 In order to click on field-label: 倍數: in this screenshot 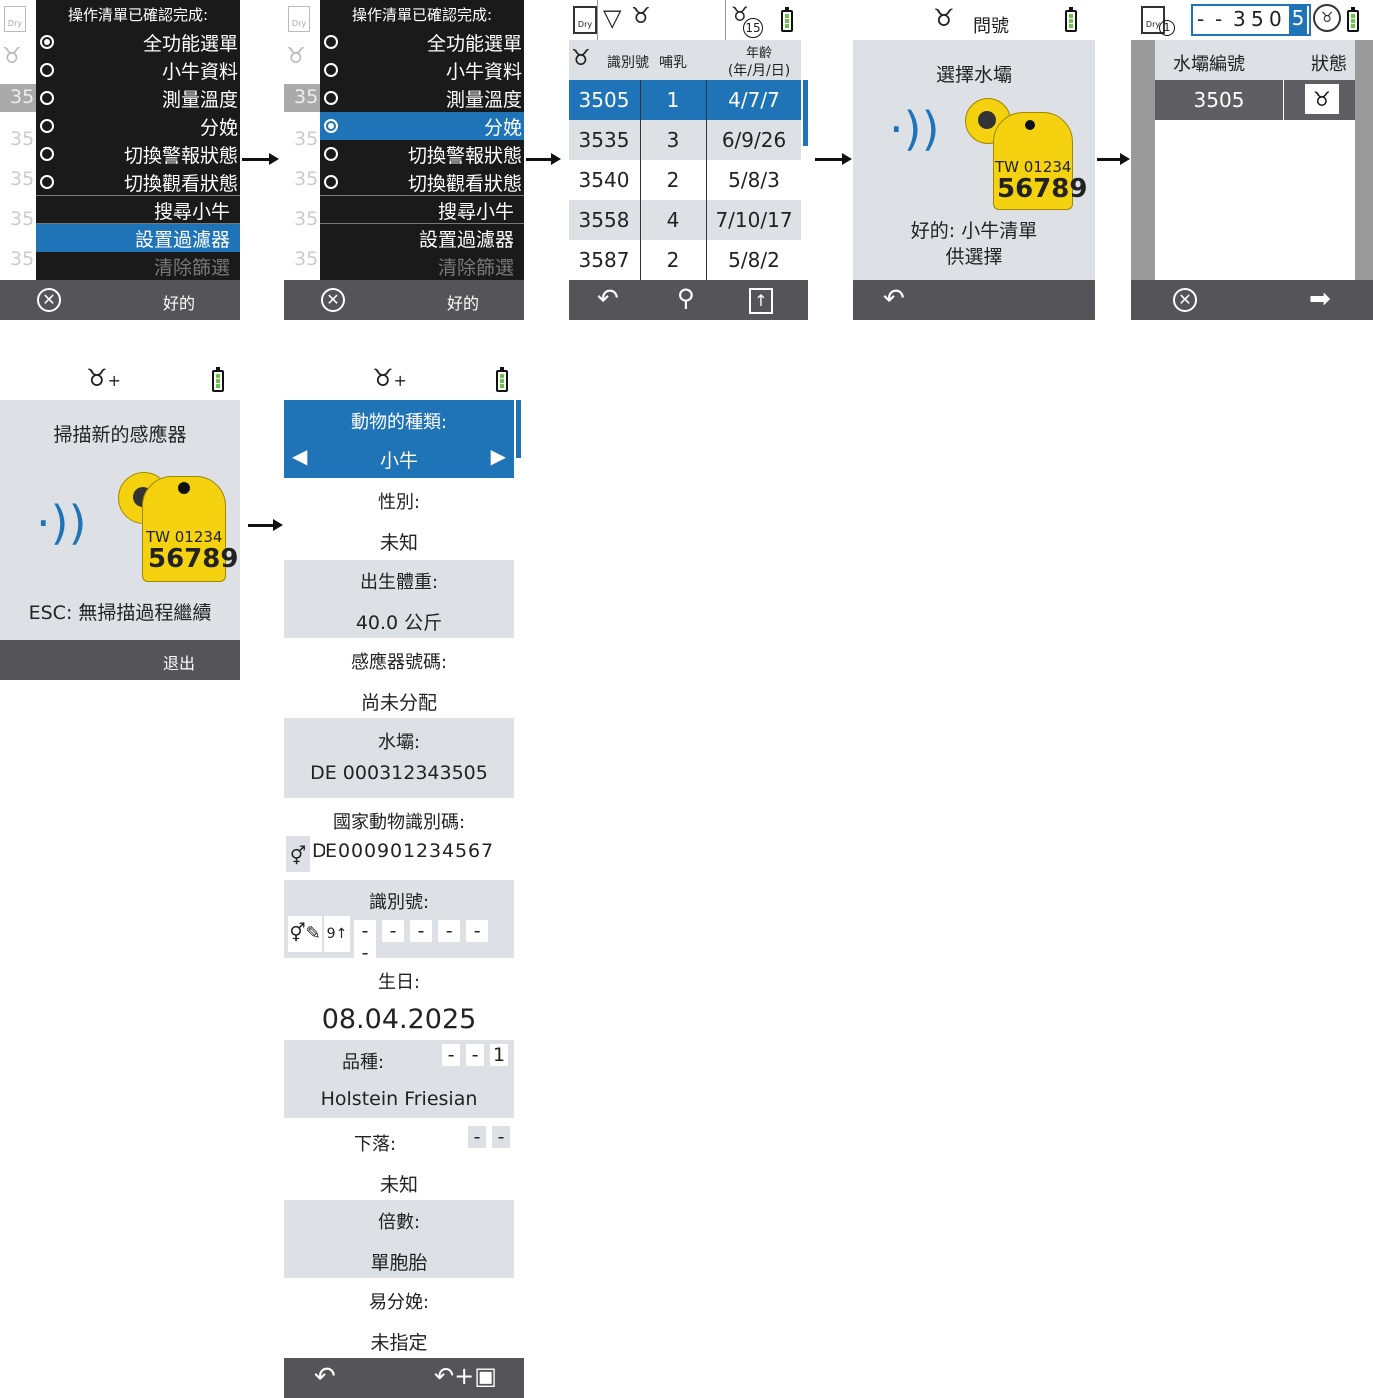, I will do `click(399, 1222)`.